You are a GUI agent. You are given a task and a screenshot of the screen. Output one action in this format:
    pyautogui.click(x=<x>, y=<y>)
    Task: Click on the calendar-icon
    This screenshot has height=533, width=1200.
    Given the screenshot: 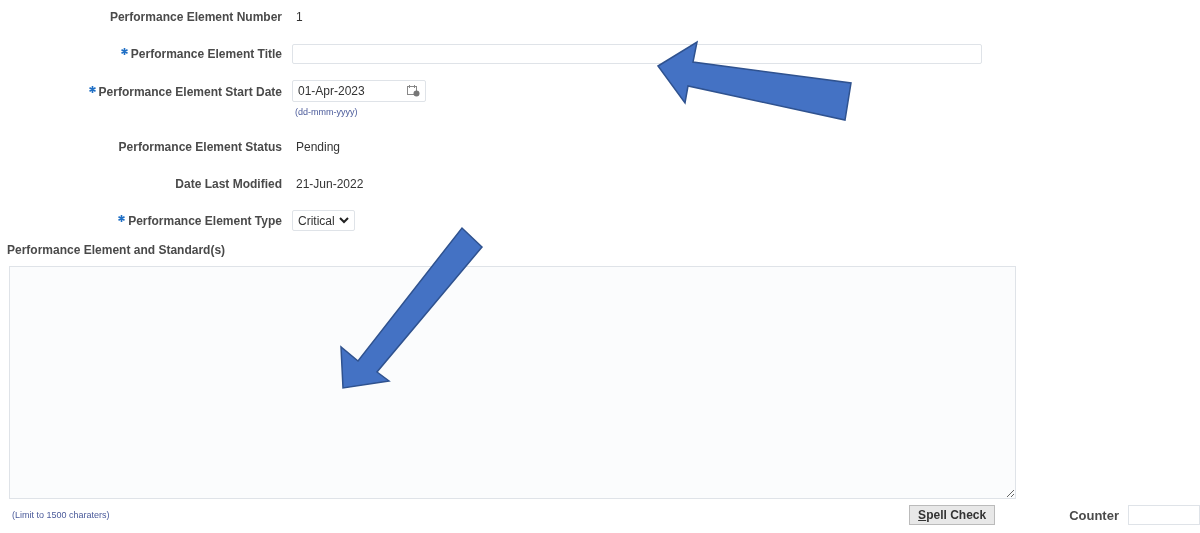 What is the action you would take?
    pyautogui.click(x=413, y=91)
    